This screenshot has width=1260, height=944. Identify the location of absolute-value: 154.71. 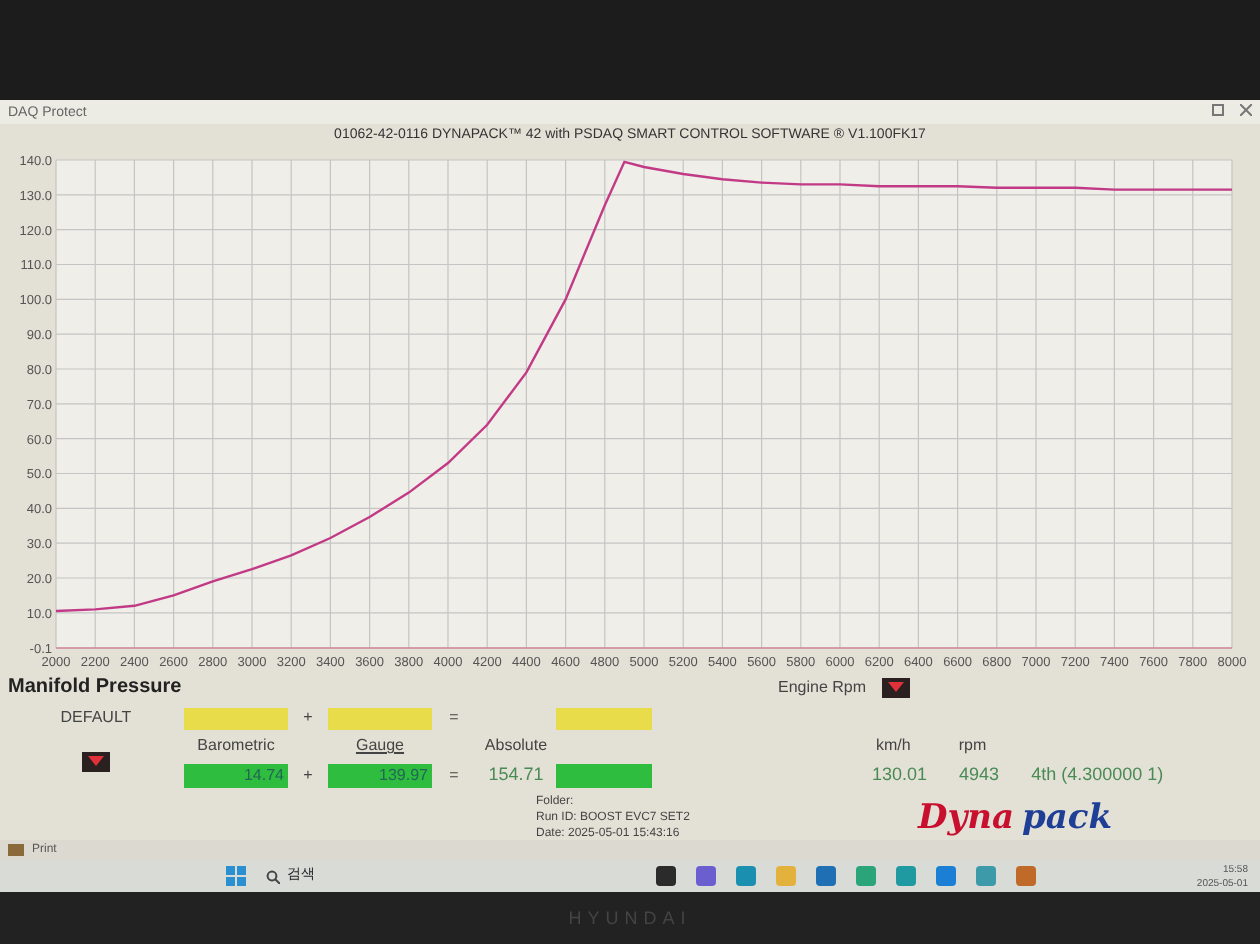
(516, 775).